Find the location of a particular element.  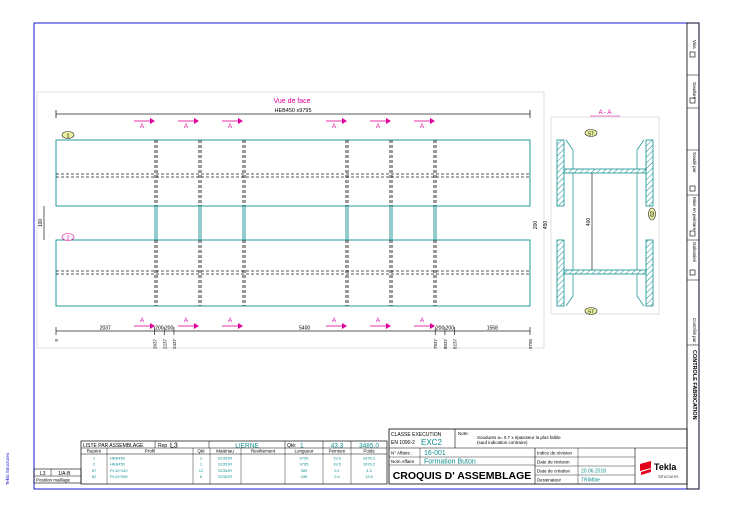

dimension-value: 5400 is located at coordinates (304, 329).